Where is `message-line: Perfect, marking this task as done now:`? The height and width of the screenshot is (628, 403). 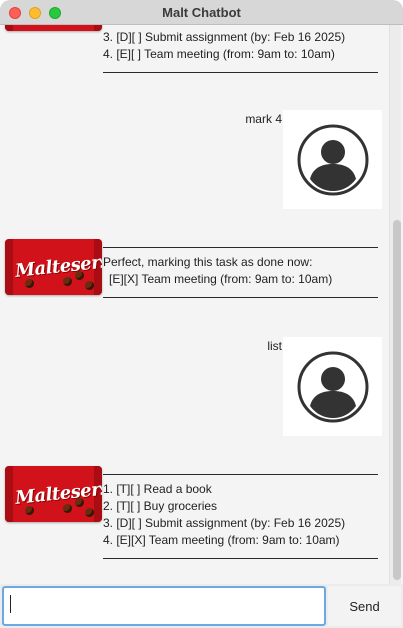
message-line: Perfect, marking this task as done now: is located at coordinates (208, 262).